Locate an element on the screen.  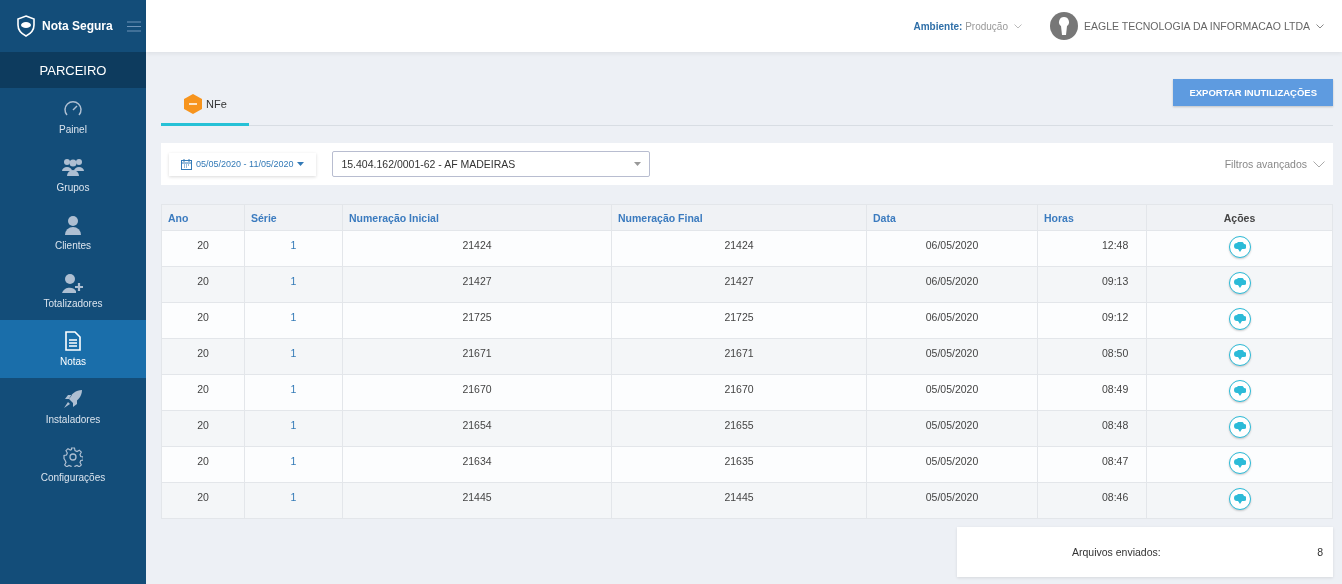
column-header: Ações is located at coordinates (1239, 217).